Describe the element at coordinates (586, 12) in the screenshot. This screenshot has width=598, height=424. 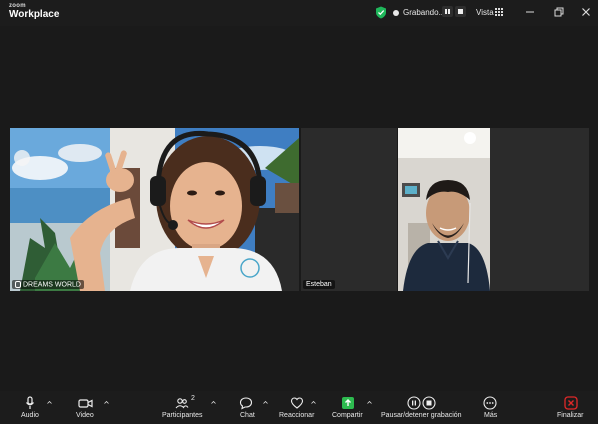
I see `close-icon` at that location.